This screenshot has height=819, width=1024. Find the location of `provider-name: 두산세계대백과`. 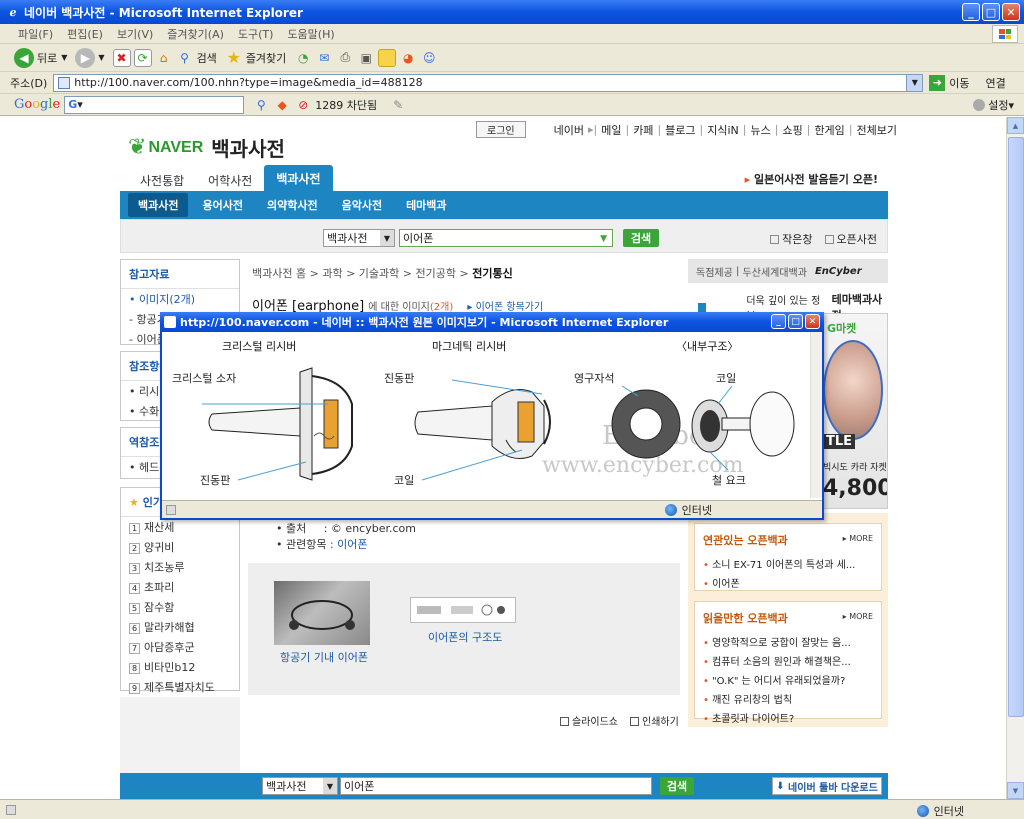

provider-name: 두산세계대백과 is located at coordinates (775, 271).